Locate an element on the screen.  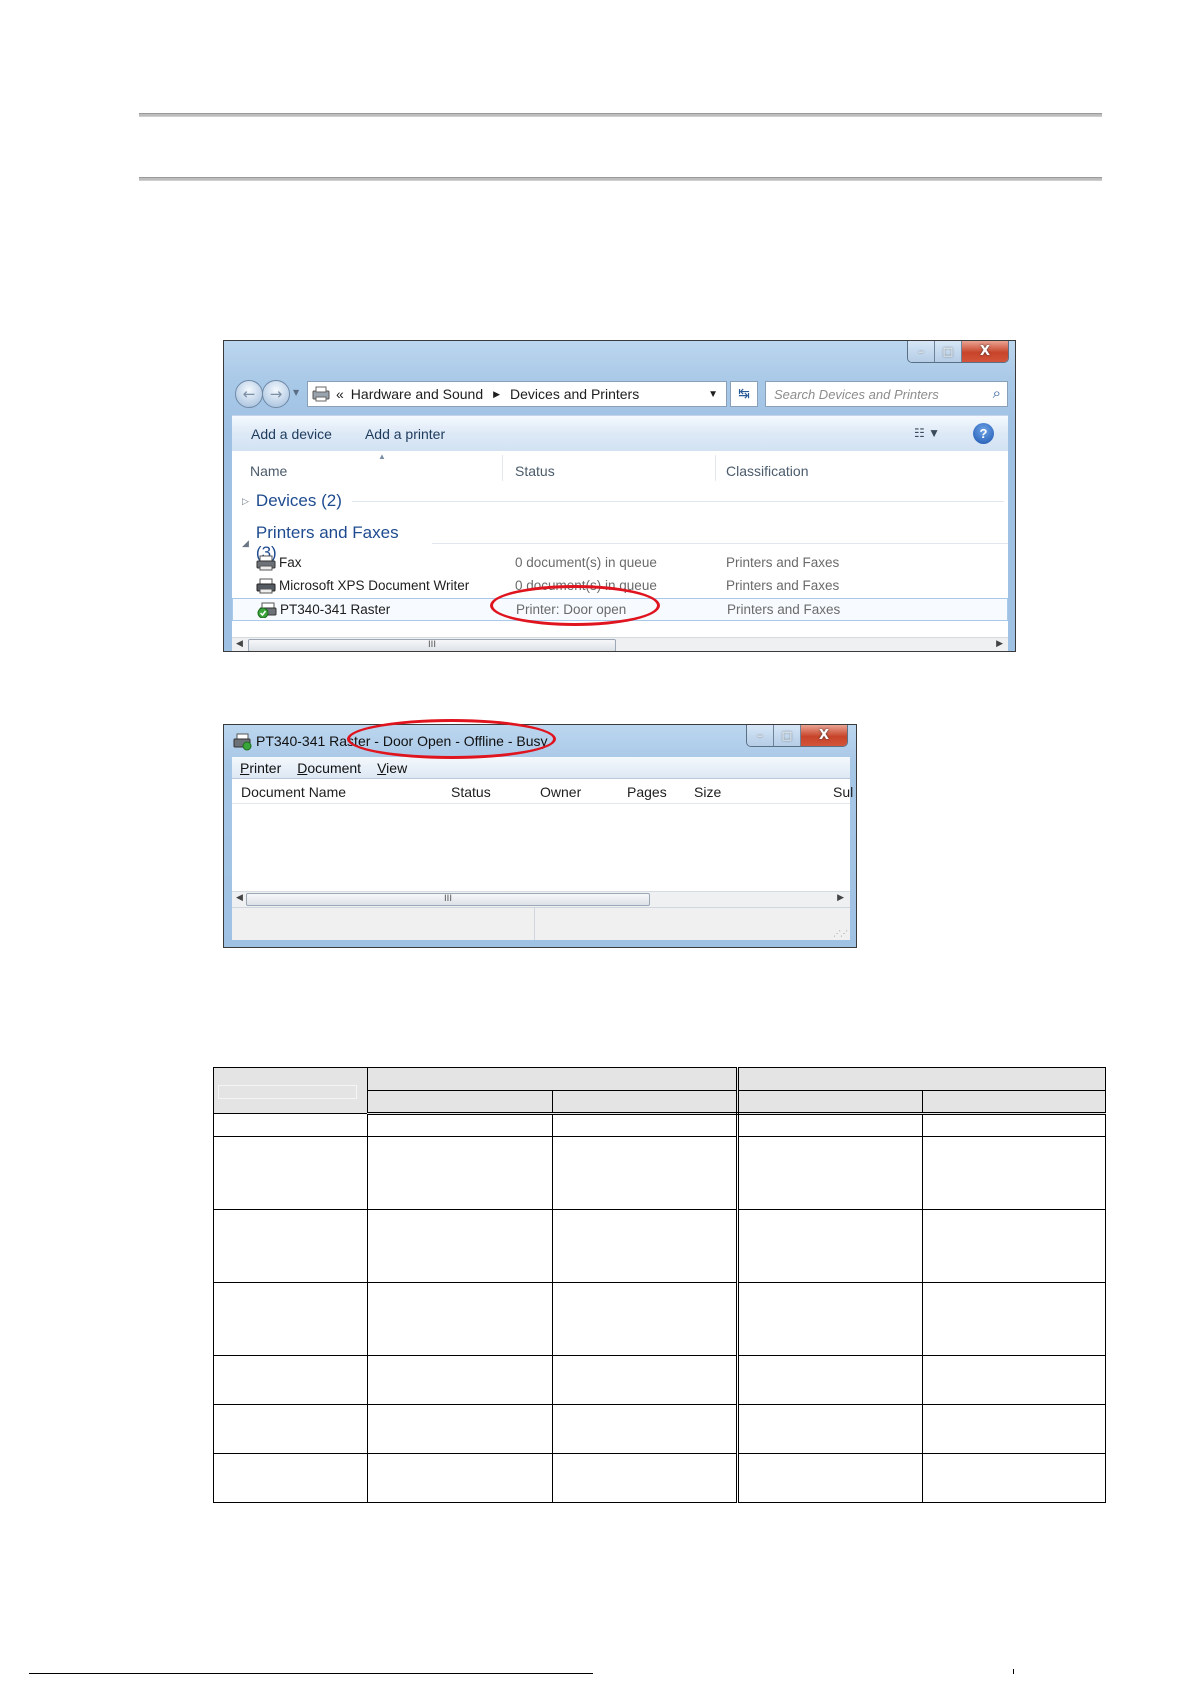
resize-grip-icon: ⋰⋰ is located at coordinates (840, 933).